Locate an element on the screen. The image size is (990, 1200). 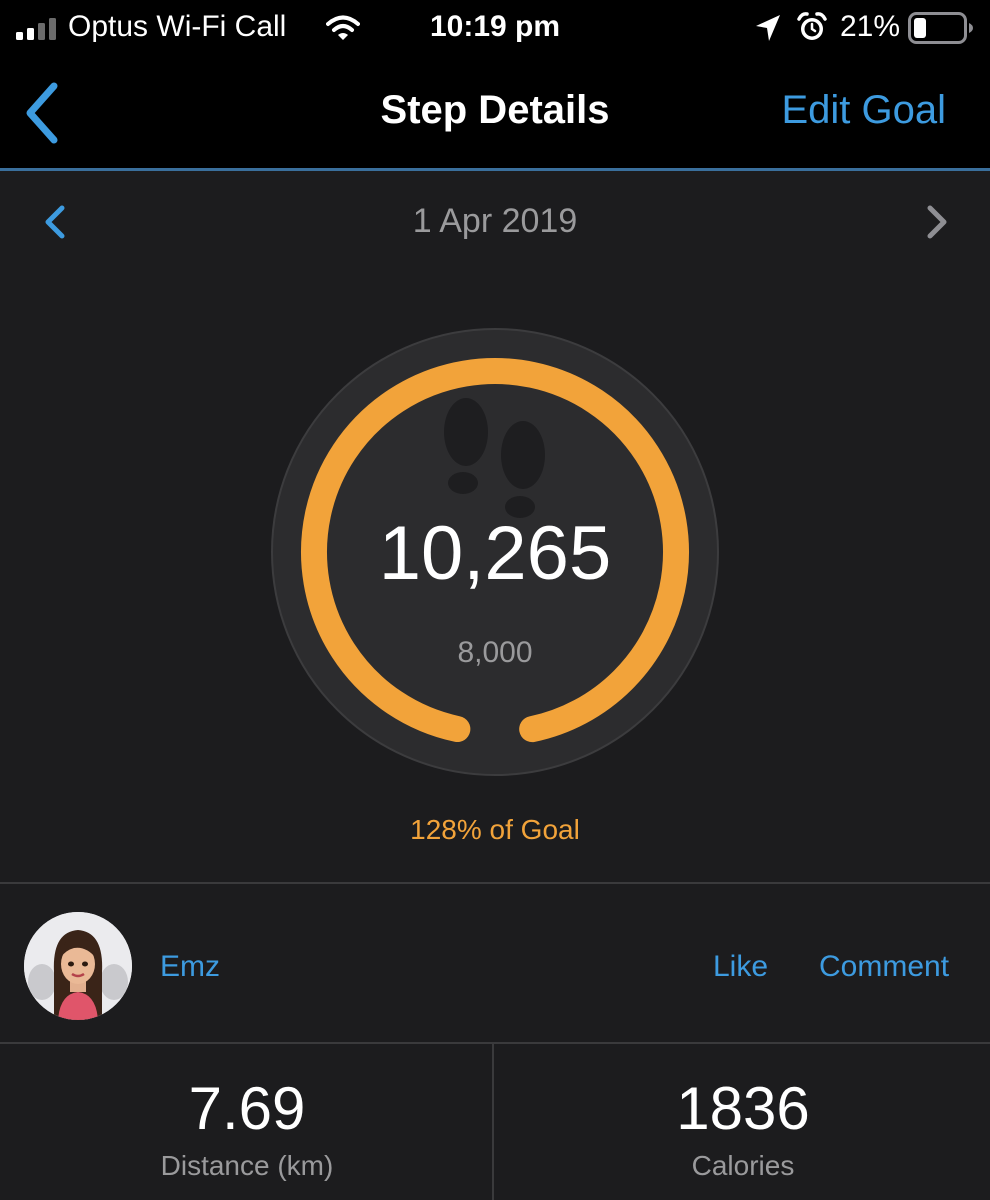
nav-bar: Step Details Edit Goal is located at coordinates (495, 113).